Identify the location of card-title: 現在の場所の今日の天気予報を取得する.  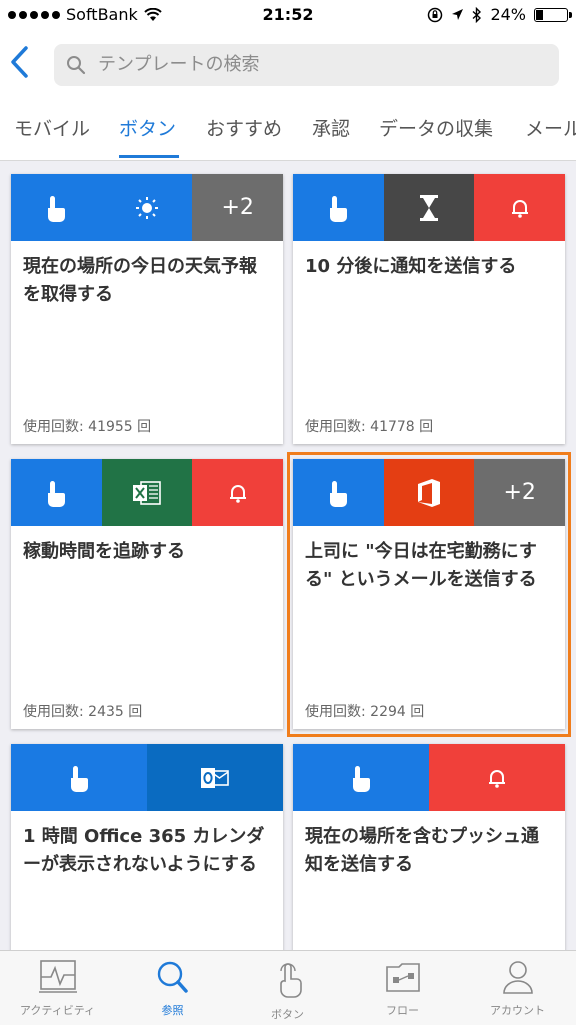
(140, 280).